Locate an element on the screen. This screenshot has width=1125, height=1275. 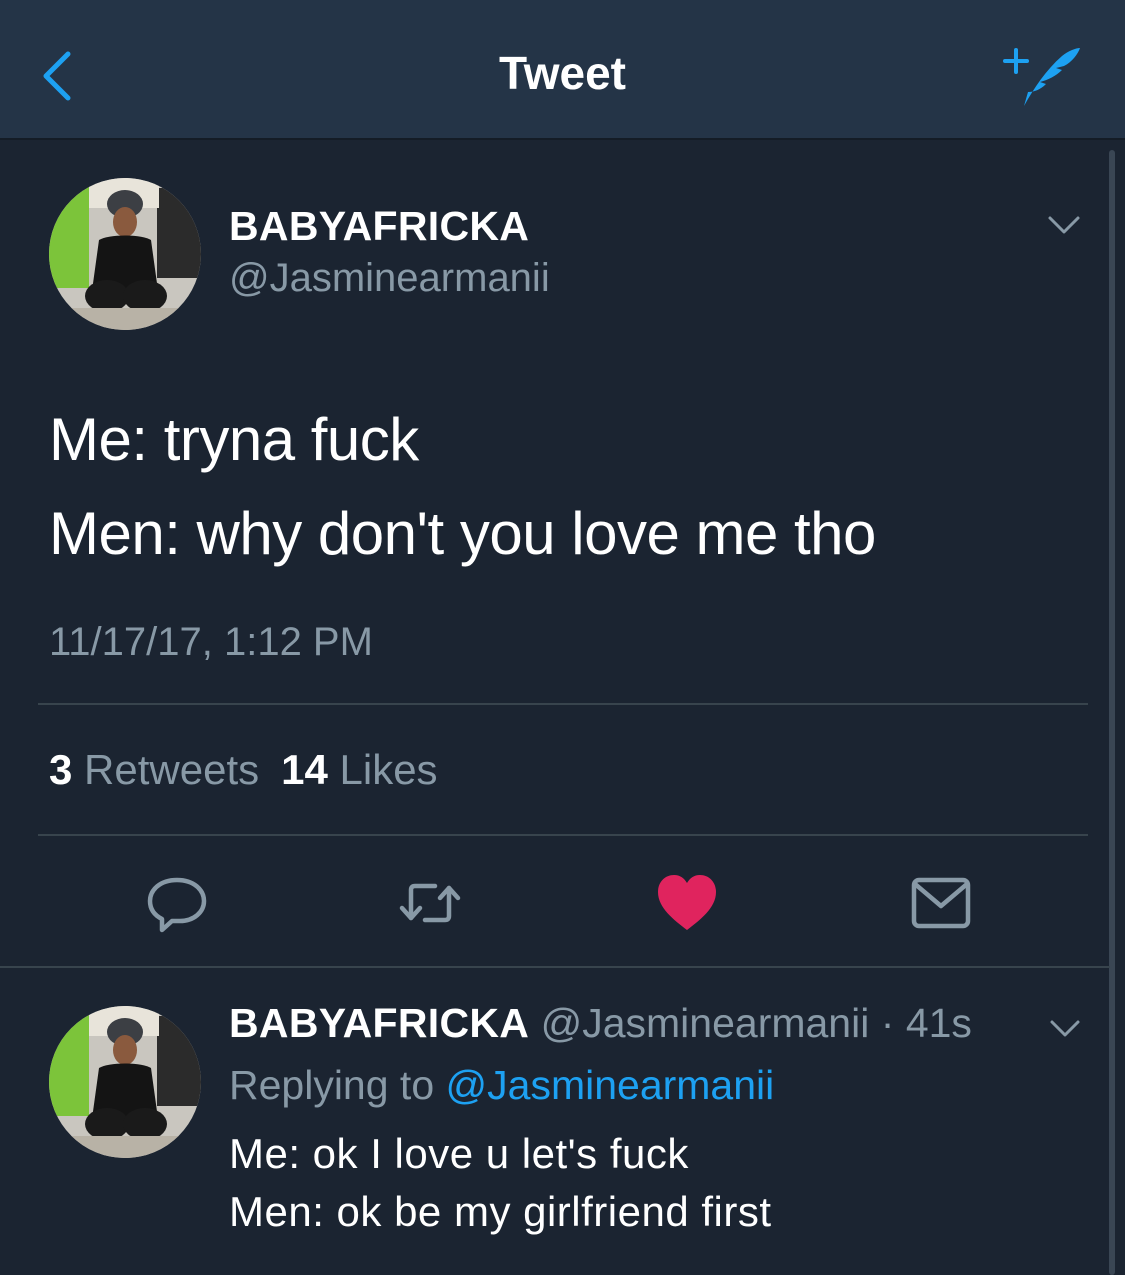
navigation-bar: Tweet is located at coordinates (562, 70).